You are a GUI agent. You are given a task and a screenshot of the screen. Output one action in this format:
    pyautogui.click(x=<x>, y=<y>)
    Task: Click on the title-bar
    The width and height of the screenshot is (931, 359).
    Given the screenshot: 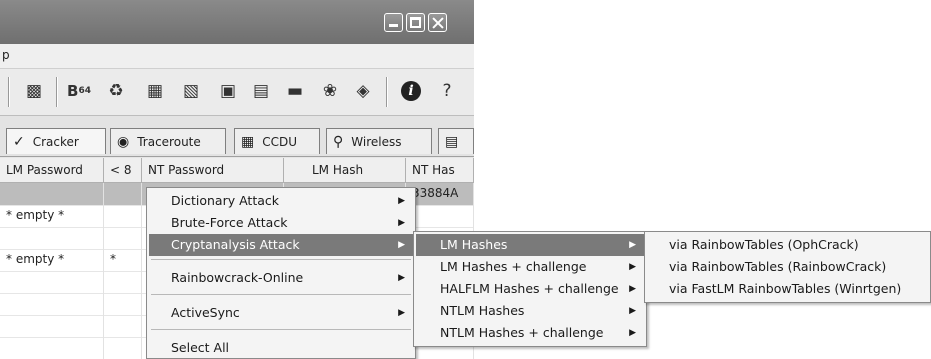 What is the action you would take?
    pyautogui.click(x=237, y=22)
    